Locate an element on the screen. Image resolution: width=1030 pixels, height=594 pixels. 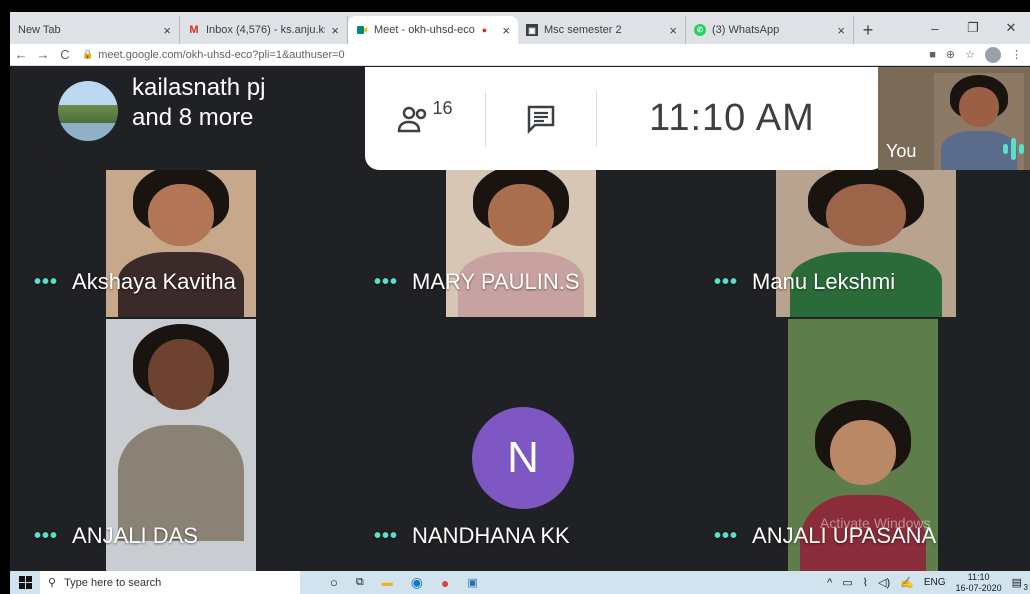
presenter-info: kailasnath pj and 8 more is located at coordinates (212, 118).